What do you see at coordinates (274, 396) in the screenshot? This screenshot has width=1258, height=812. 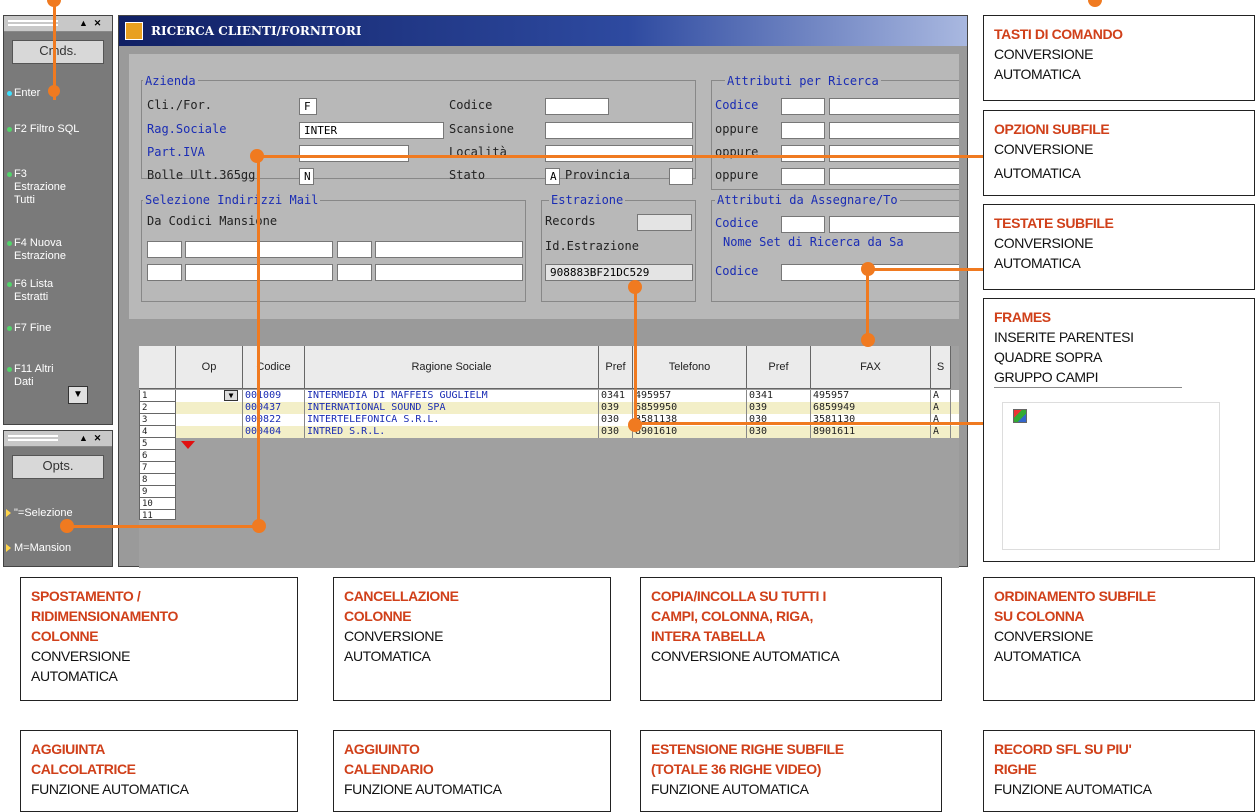 I see `codice-cell: 001009` at bounding box center [274, 396].